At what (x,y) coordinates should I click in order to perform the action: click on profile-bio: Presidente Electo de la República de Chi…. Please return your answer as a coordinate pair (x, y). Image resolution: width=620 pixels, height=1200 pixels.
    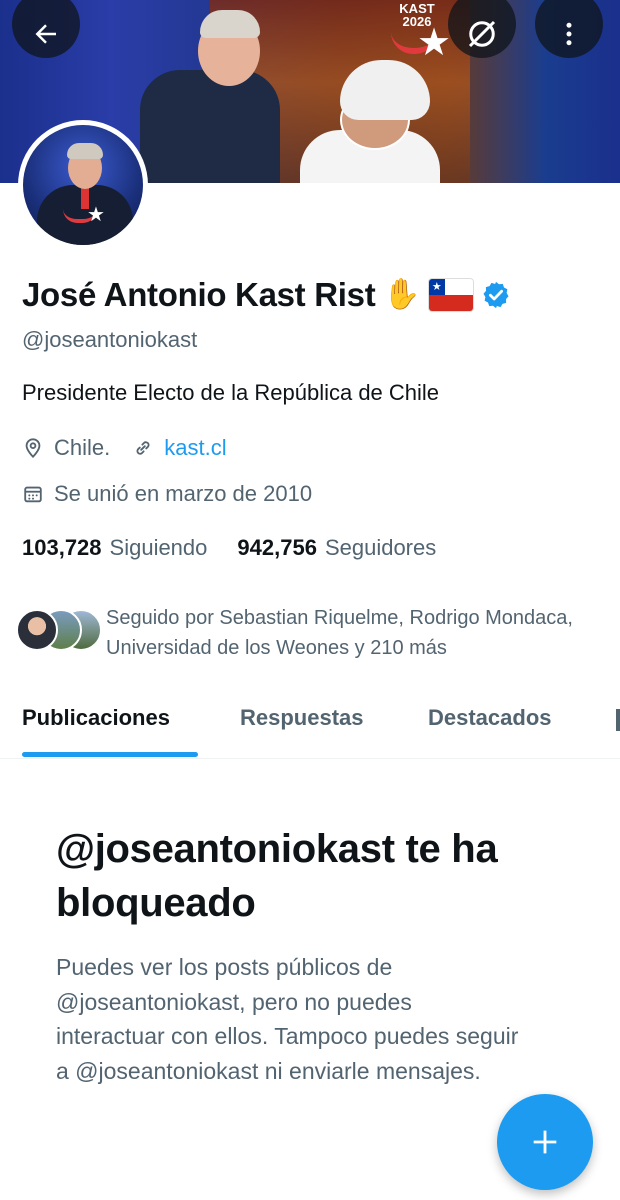
    Looking at the image, I should click on (231, 392).